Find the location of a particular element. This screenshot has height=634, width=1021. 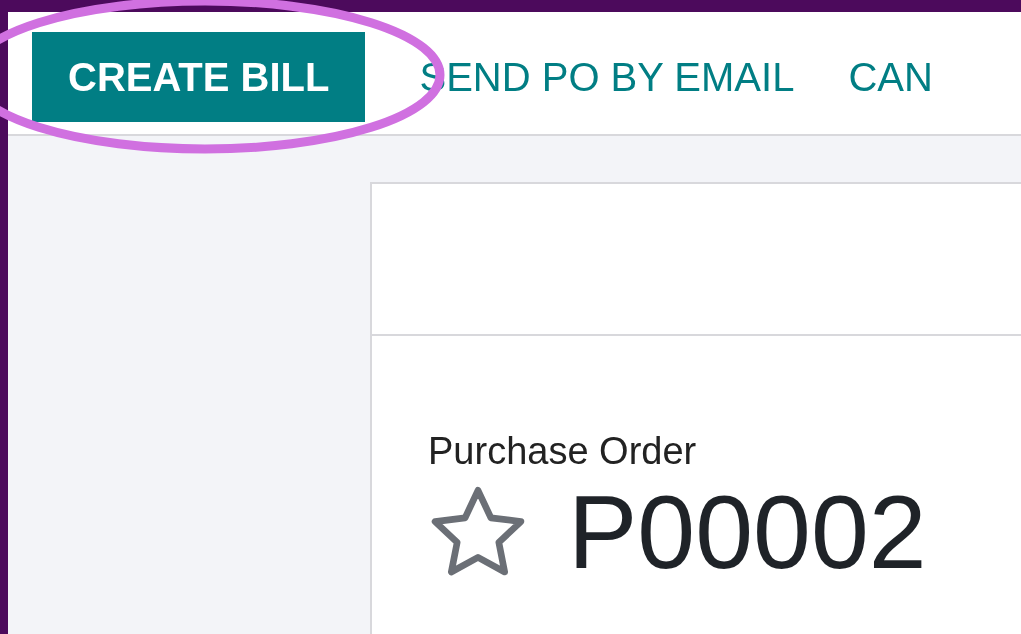

toolbar-link: CAN is located at coordinates (890, 77).